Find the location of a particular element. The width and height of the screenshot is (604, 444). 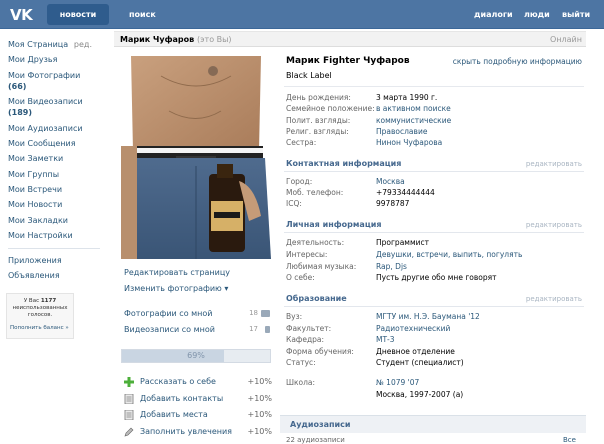

action-label: Добавить места is located at coordinates (174, 414).